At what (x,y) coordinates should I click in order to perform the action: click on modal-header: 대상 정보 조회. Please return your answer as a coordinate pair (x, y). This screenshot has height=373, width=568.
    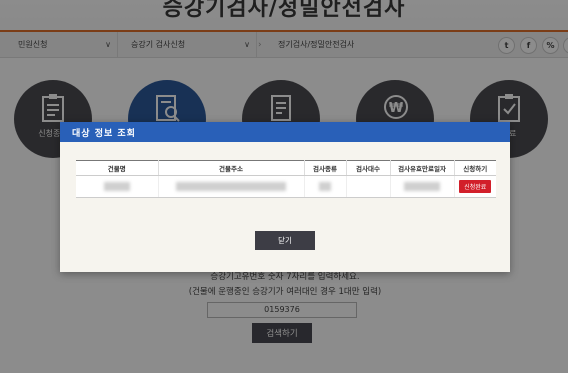
    Looking at the image, I should click on (285, 132).